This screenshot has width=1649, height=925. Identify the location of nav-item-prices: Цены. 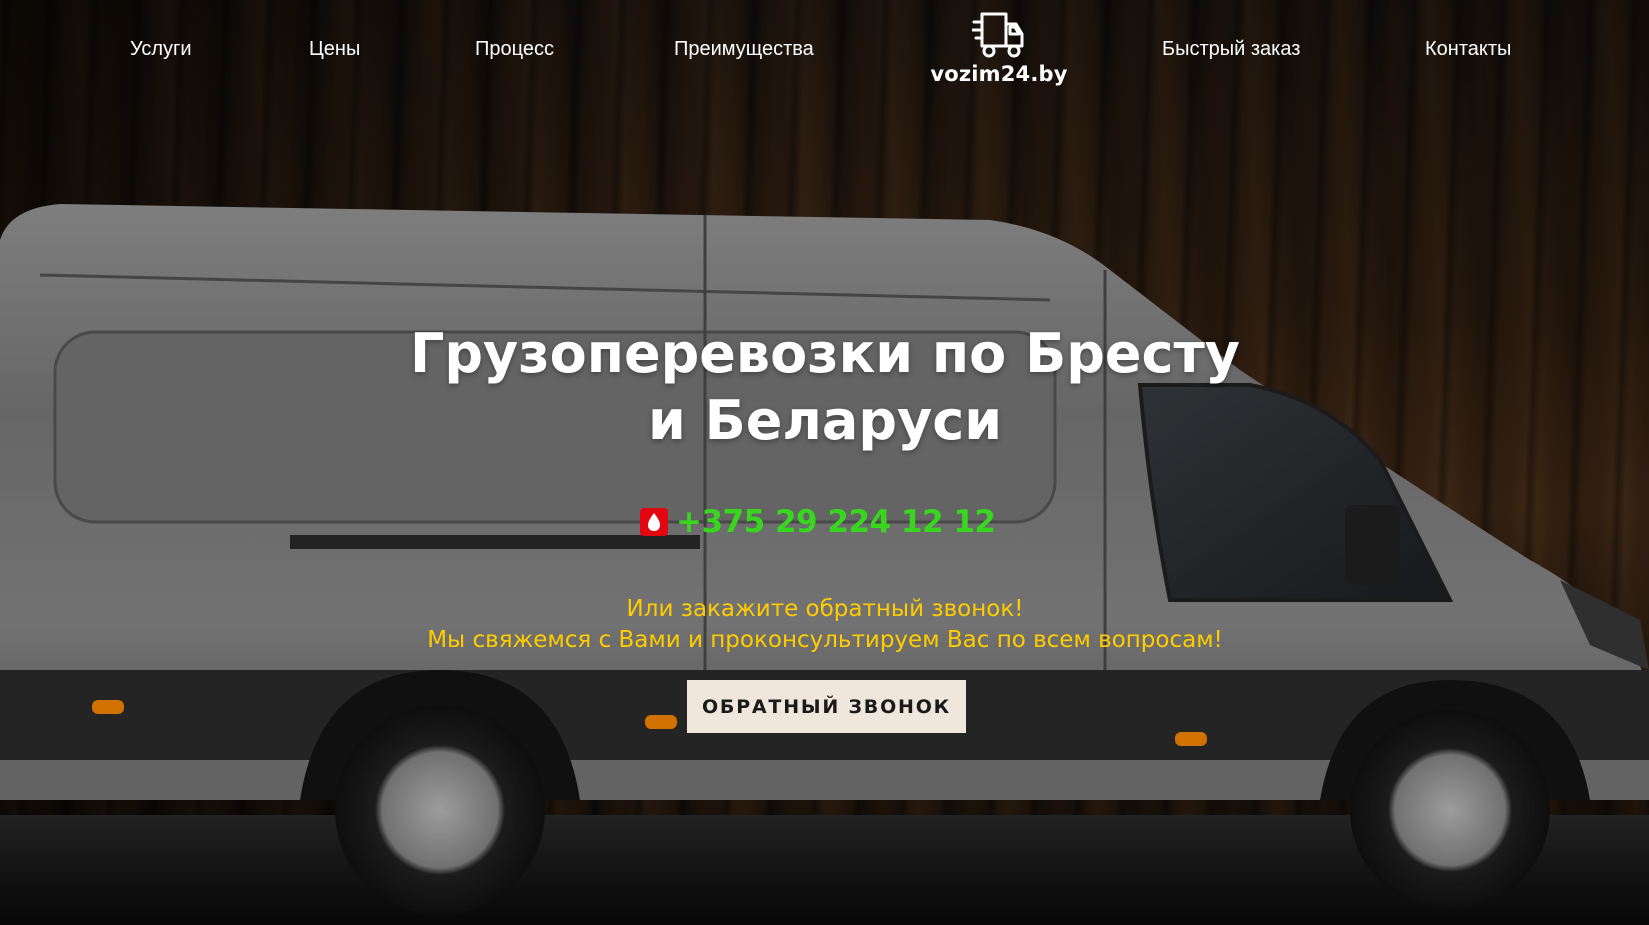
(334, 49).